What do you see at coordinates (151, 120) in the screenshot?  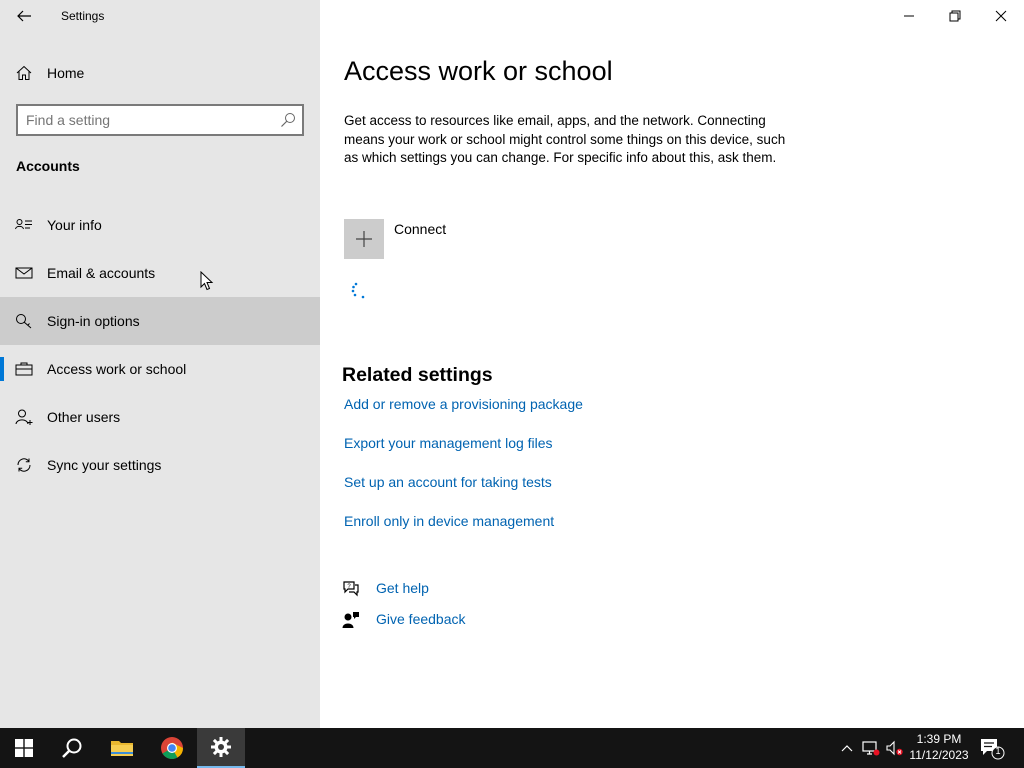 I see `search-input` at bounding box center [151, 120].